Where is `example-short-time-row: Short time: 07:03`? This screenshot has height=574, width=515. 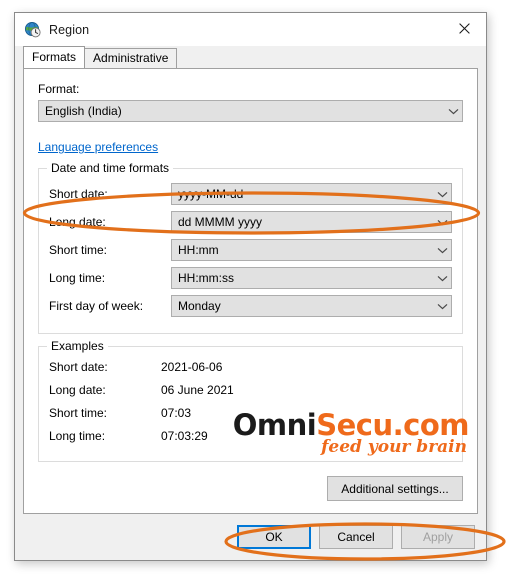
example-short-time-row: Short time: 07:03 is located at coordinates (250, 412).